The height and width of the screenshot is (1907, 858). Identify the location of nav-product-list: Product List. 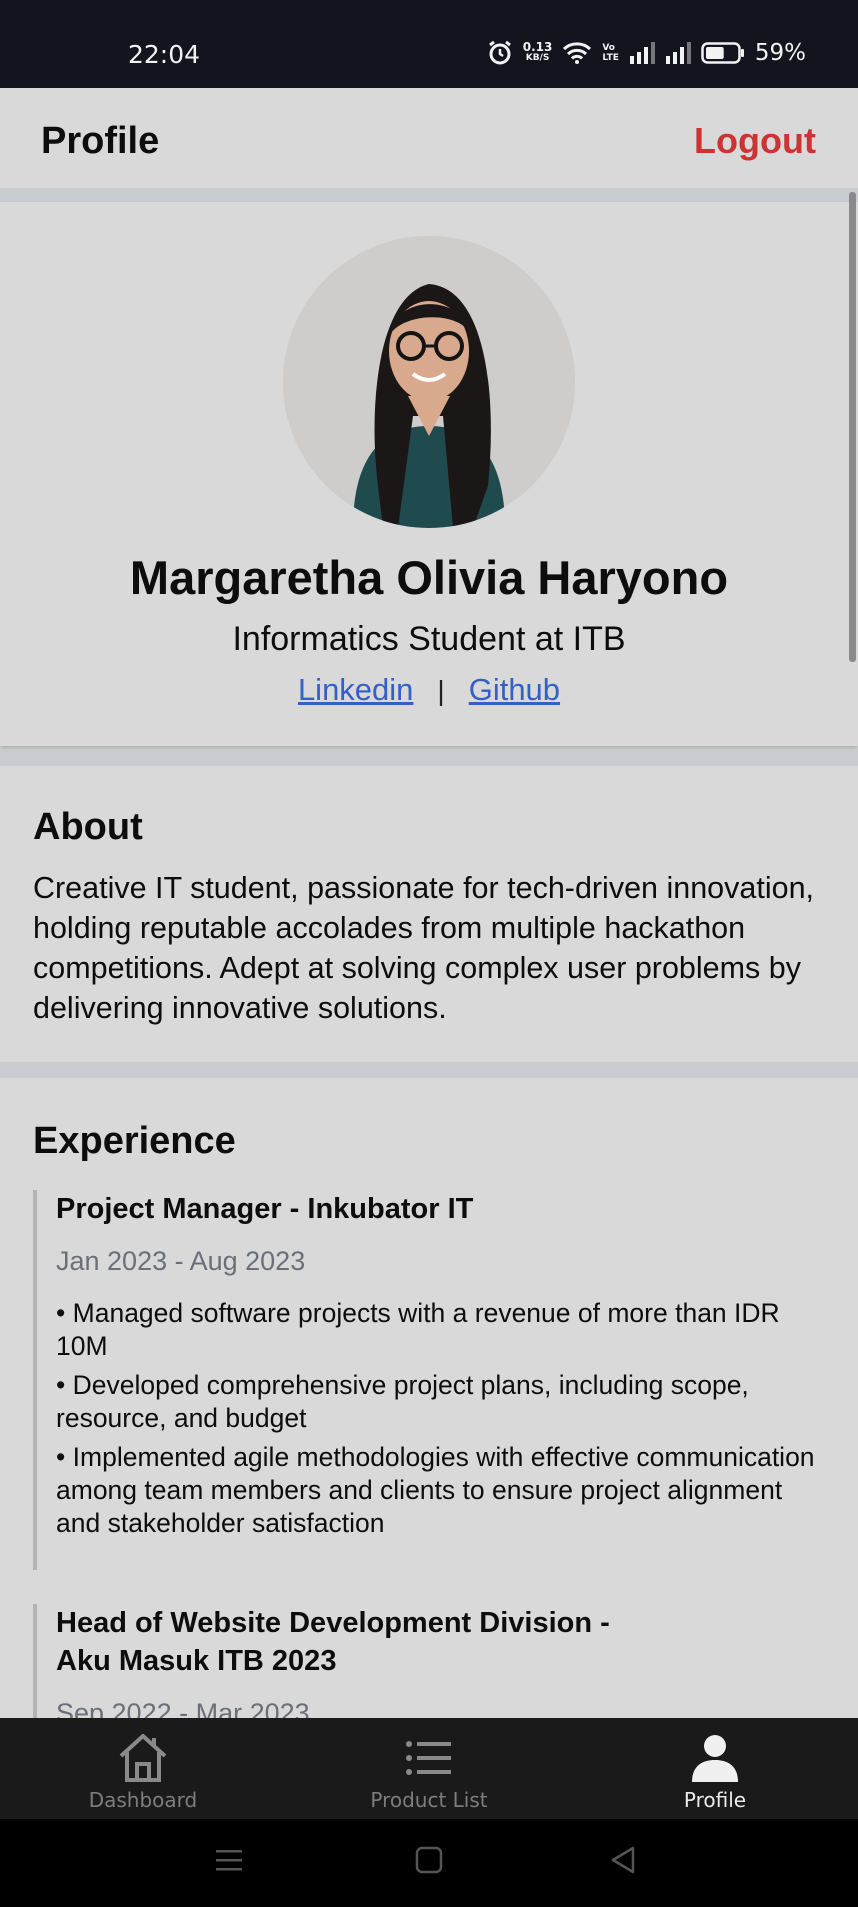
(429, 1768).